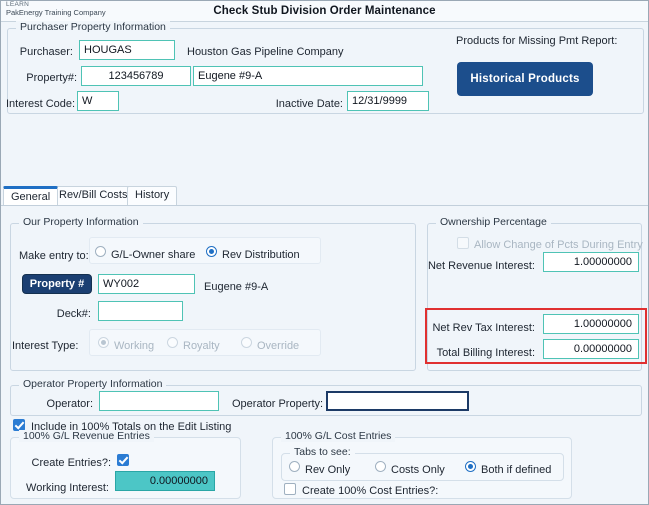  I want to click on property-name-input, so click(308, 76).